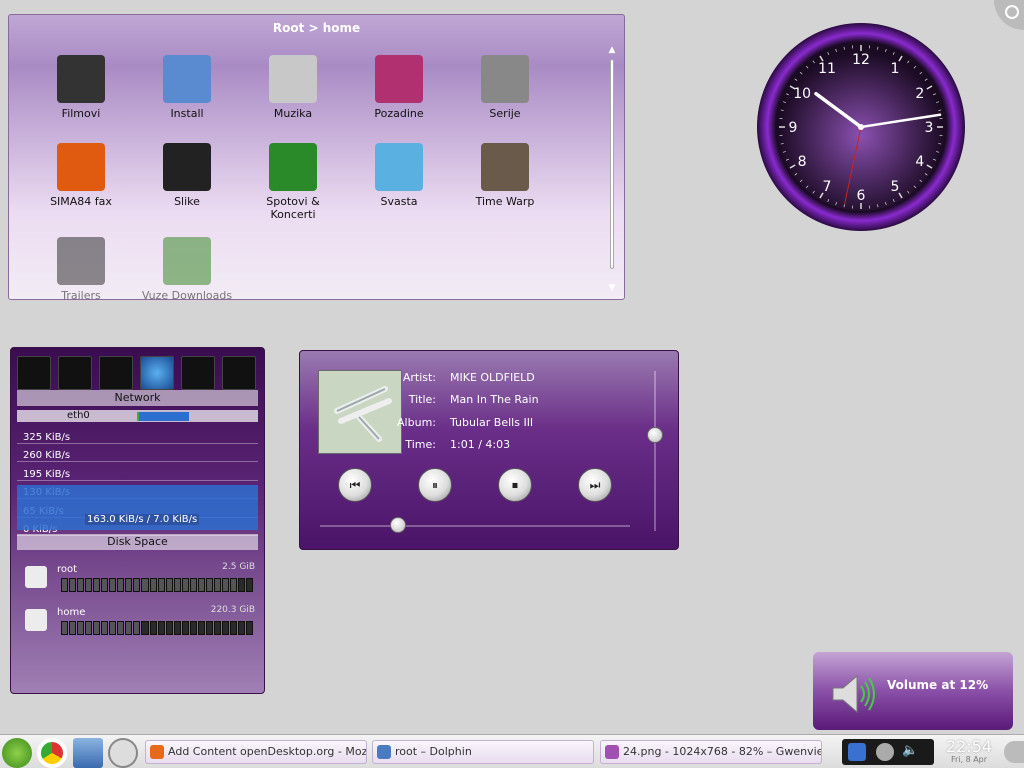 The image size is (1024, 768). What do you see at coordinates (492, 377) in the screenshot?
I see `artist-value: MIKE OLDFIELD` at bounding box center [492, 377].